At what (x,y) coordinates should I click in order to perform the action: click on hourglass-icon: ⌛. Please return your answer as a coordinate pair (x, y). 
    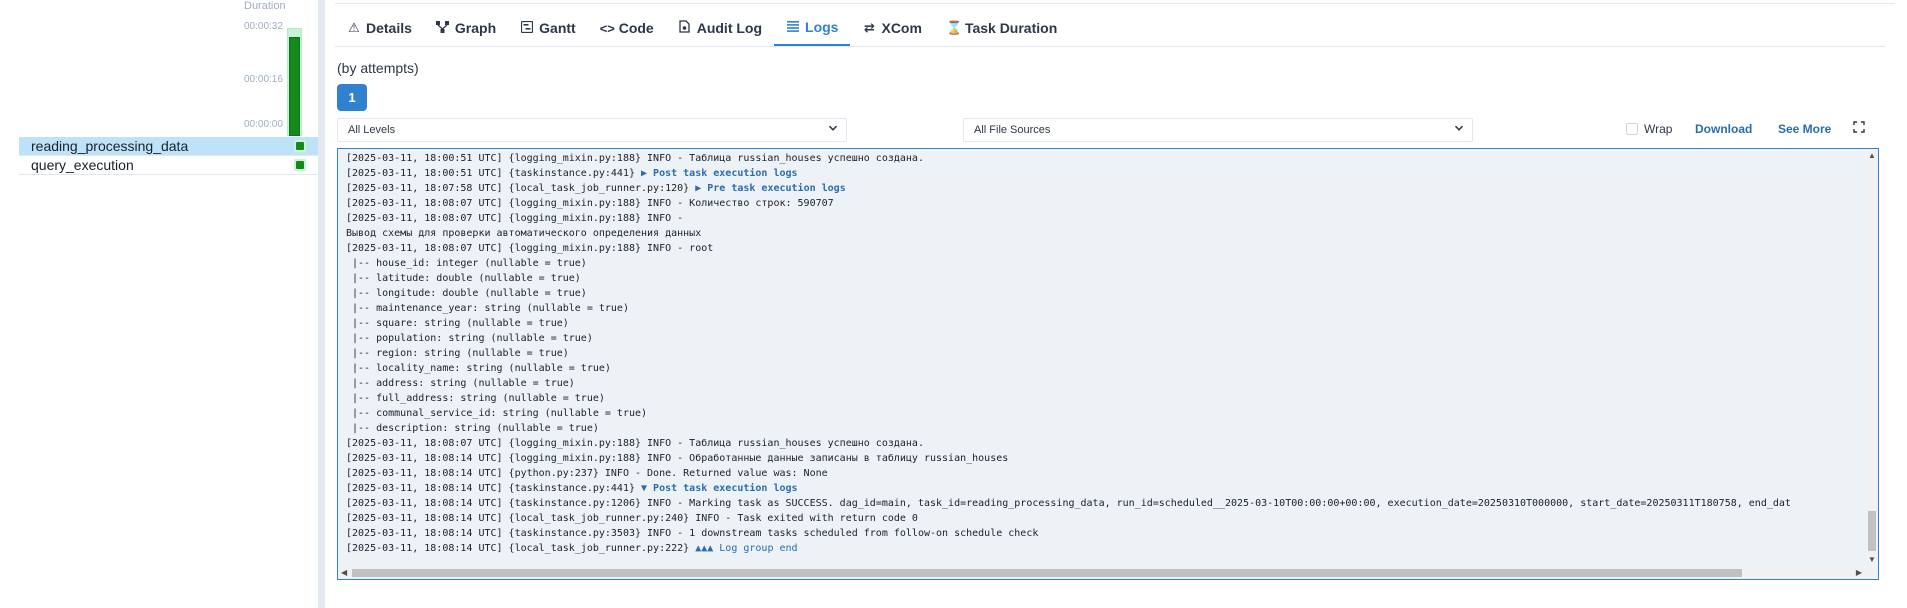
    Looking at the image, I should click on (954, 27).